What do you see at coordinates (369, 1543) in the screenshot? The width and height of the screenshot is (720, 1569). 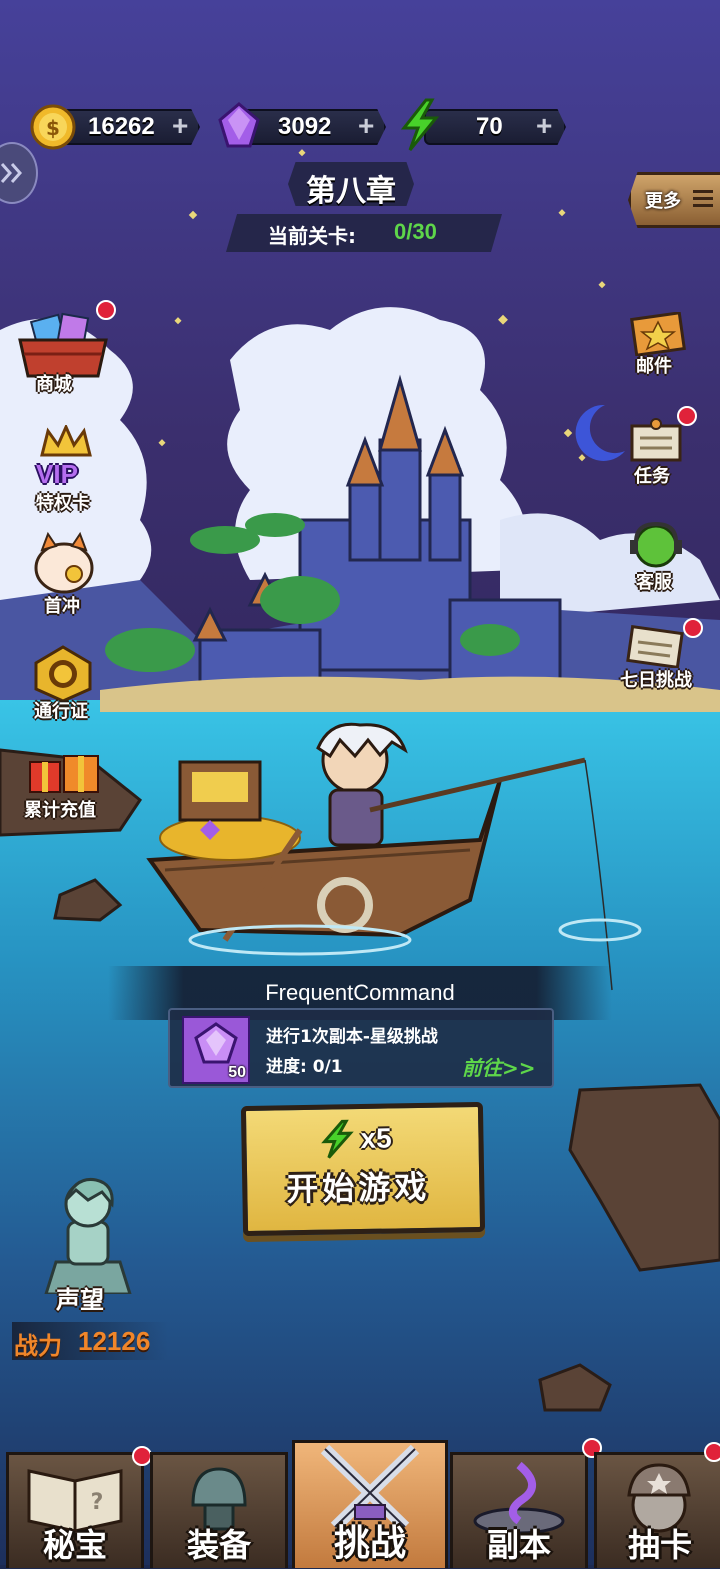 I see `nav-challenge-label: 挑战` at bounding box center [369, 1543].